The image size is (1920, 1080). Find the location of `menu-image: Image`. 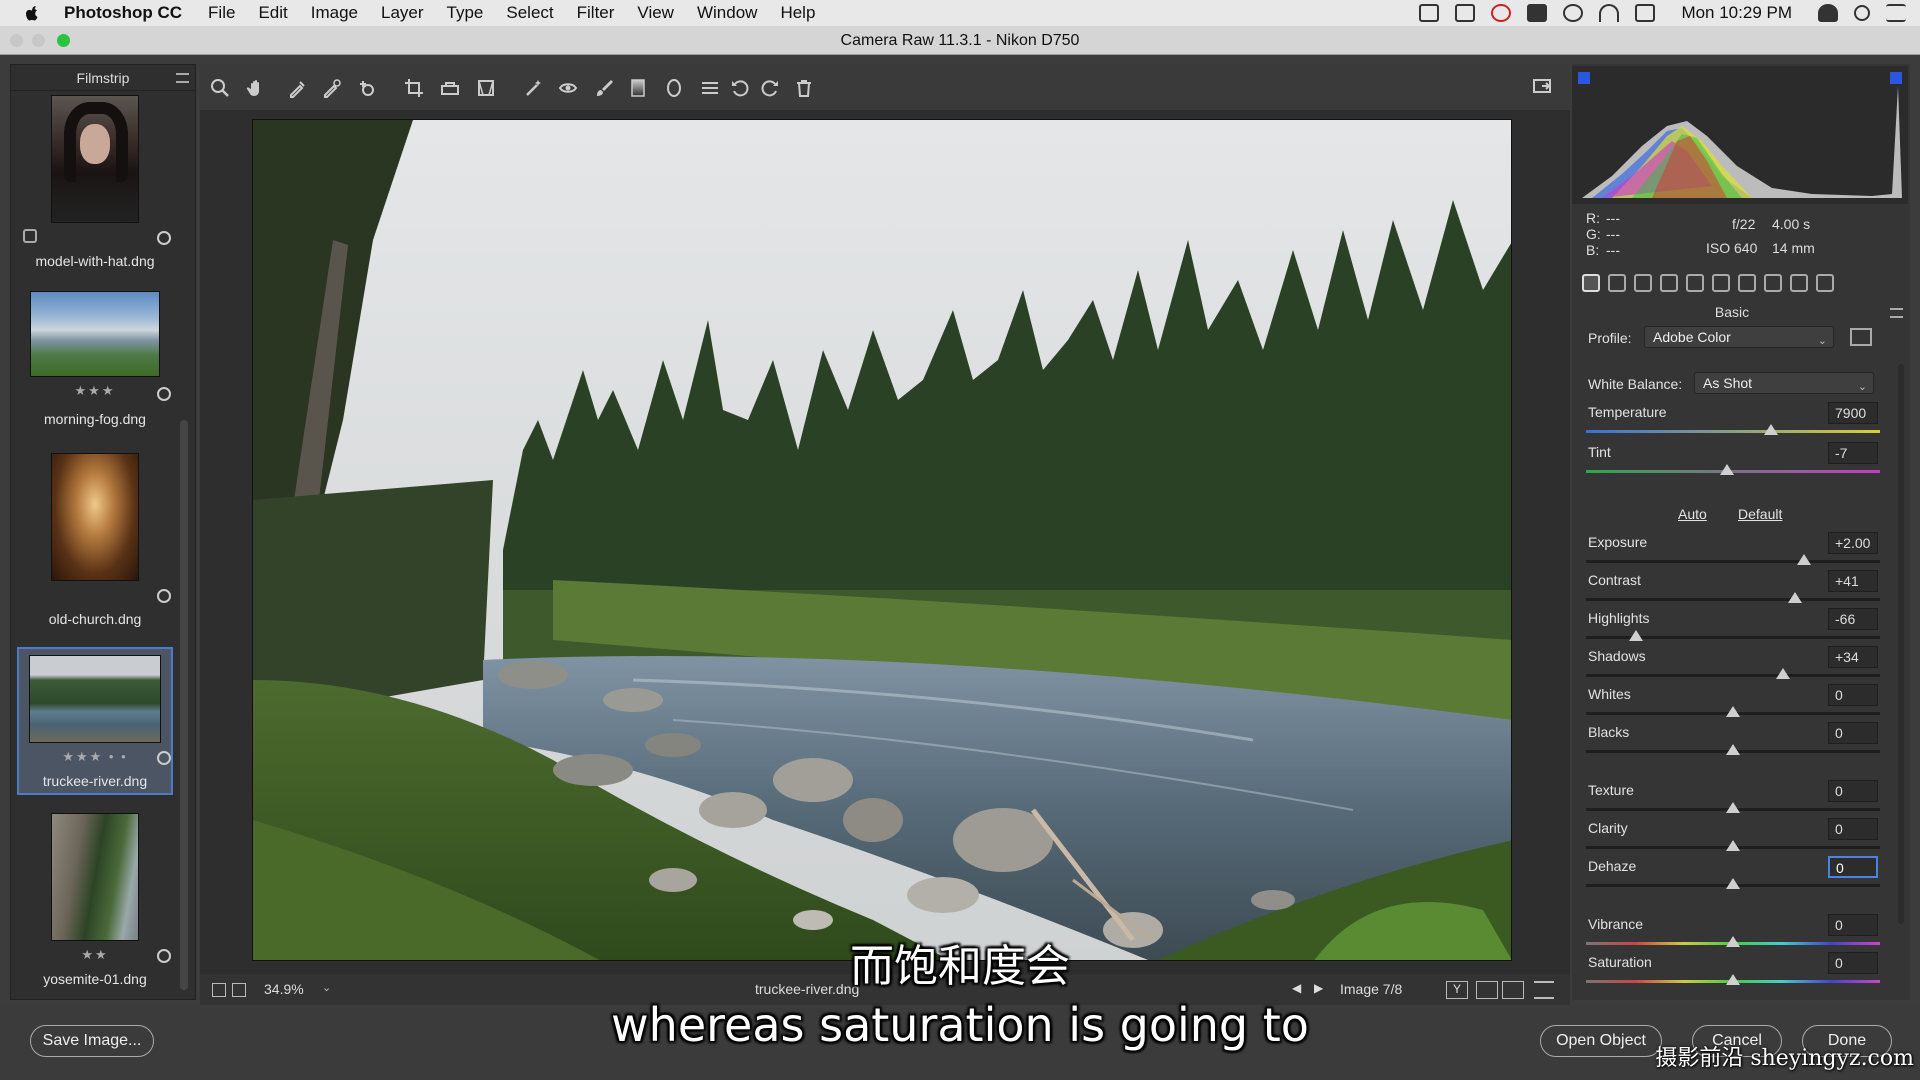

menu-image: Image is located at coordinates (334, 13).